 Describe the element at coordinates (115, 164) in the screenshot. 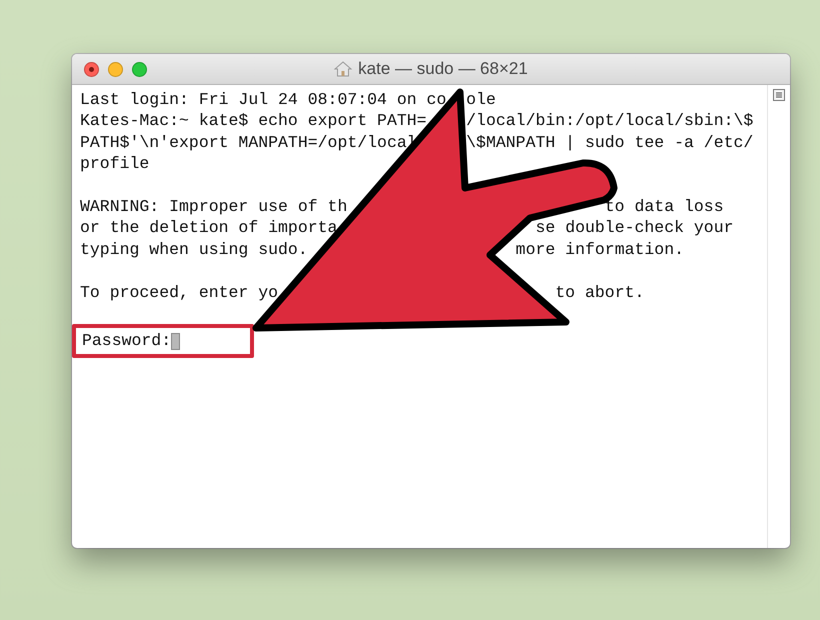

I see `terminal-text: profile` at that location.